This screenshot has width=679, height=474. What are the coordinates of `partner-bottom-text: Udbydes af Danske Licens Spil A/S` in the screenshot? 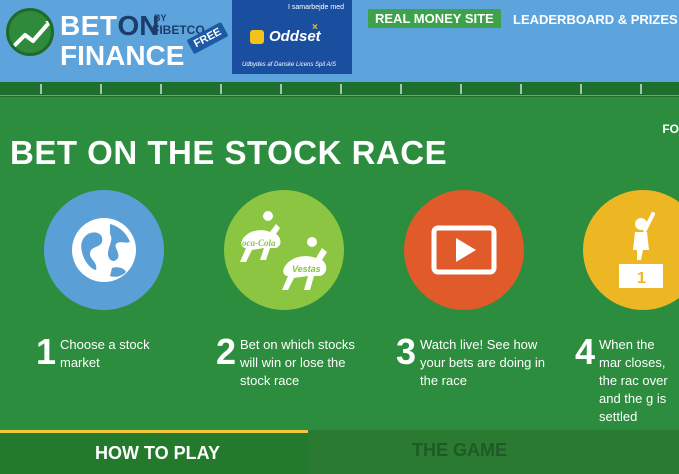 It's located at (289, 65).